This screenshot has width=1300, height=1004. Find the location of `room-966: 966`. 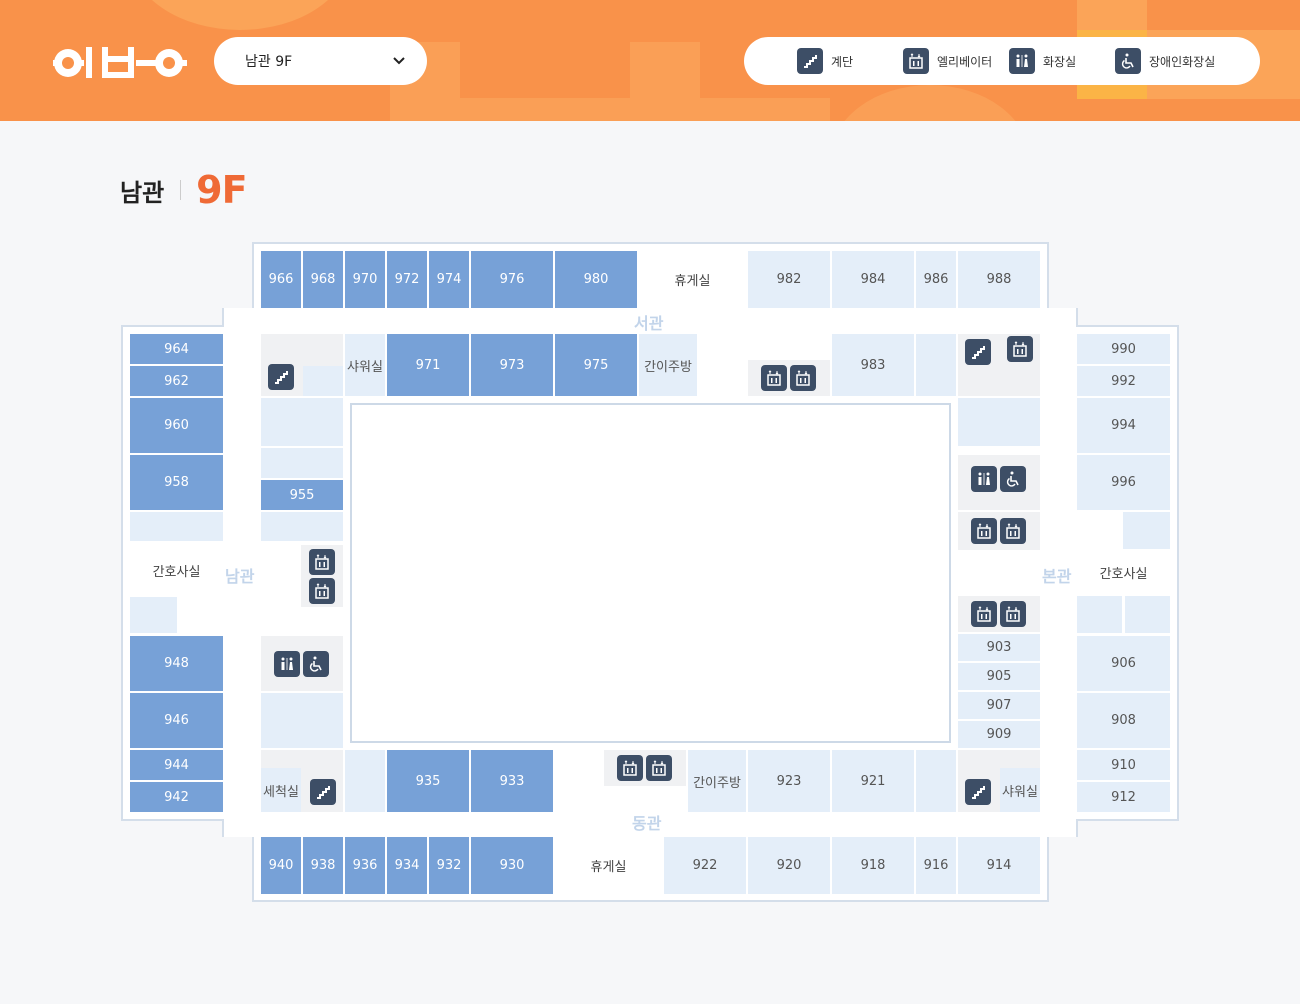

room-966: 966 is located at coordinates (281, 279).